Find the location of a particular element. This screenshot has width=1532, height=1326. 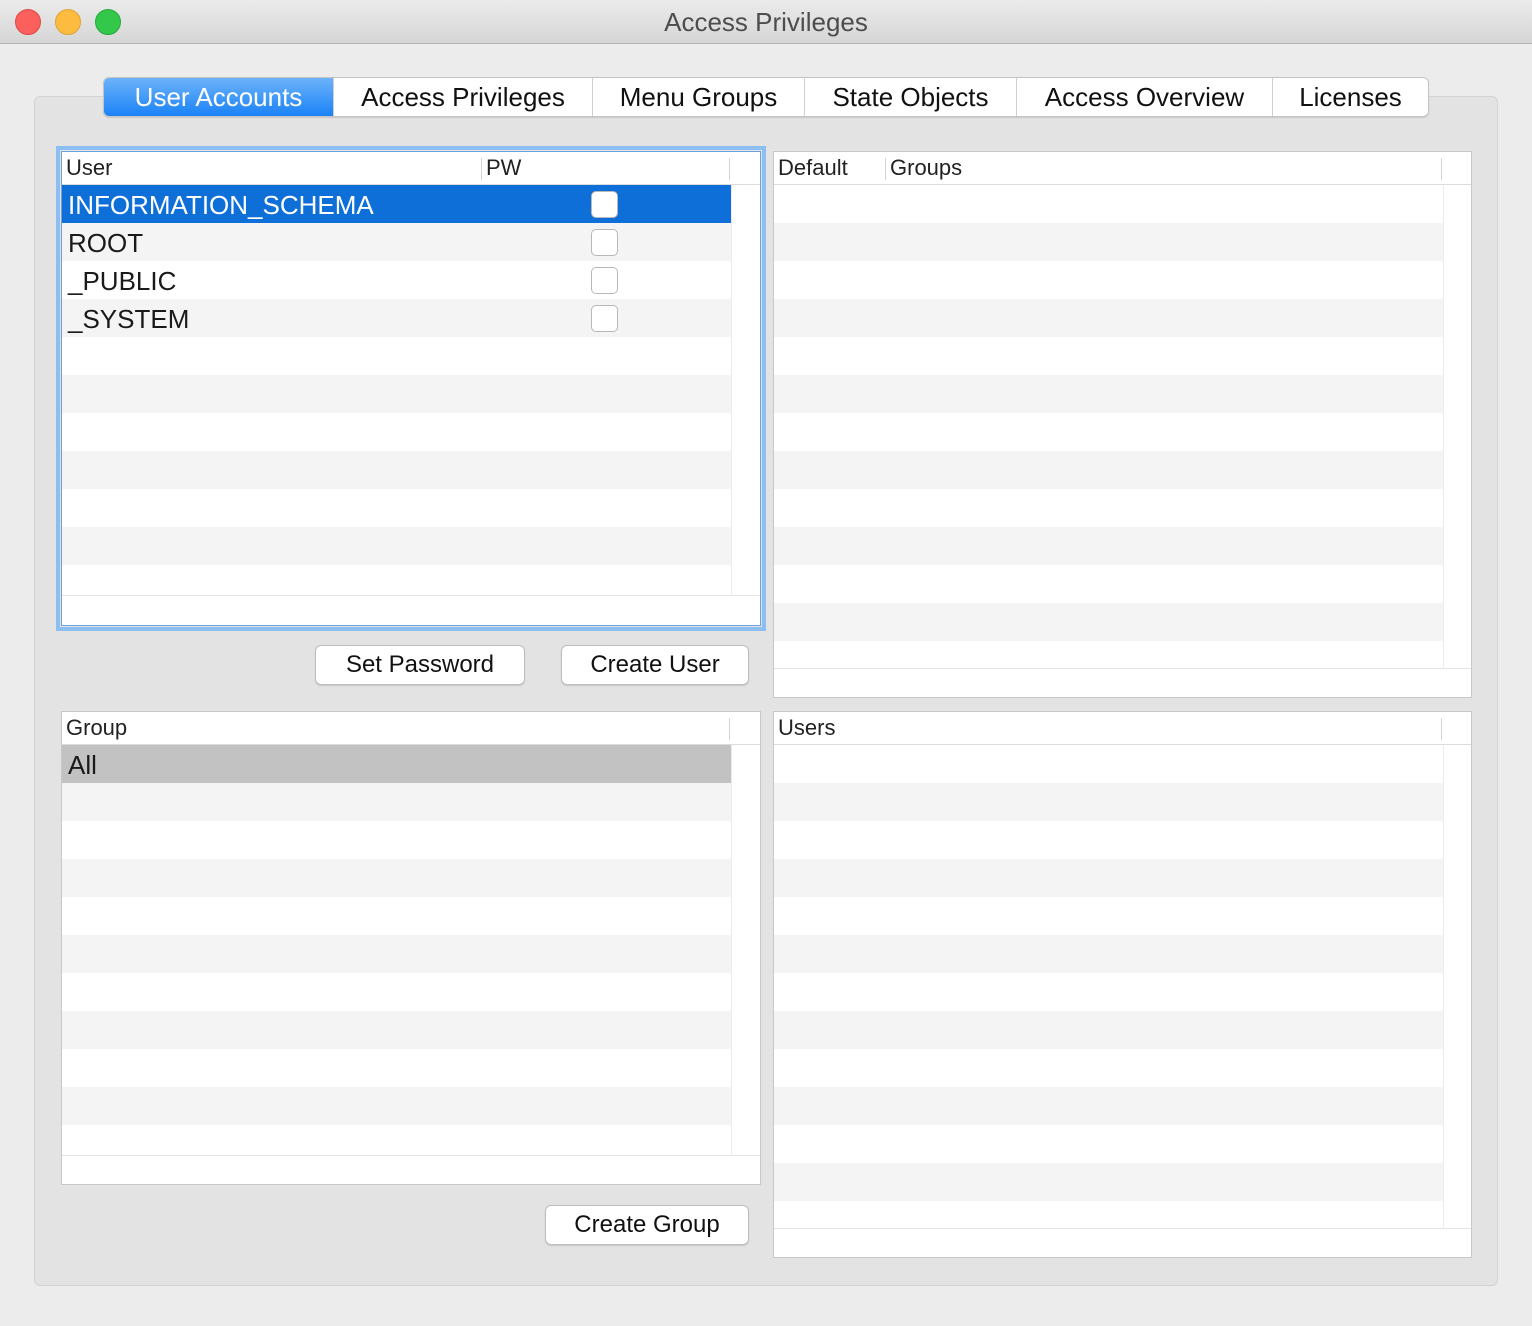

tab-access-privileges: Access Privileges is located at coordinates (462, 97).